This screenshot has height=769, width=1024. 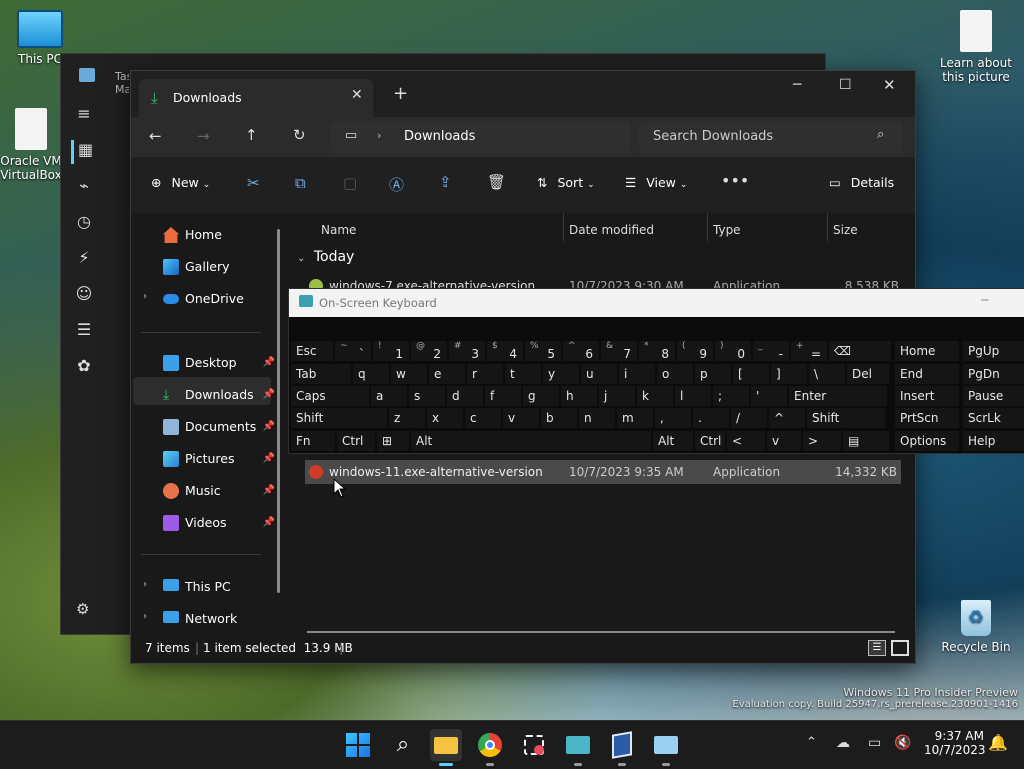 I want to click on desktop-icon-oracle: Oracle VM VirtualBox, so click(x=31, y=145).